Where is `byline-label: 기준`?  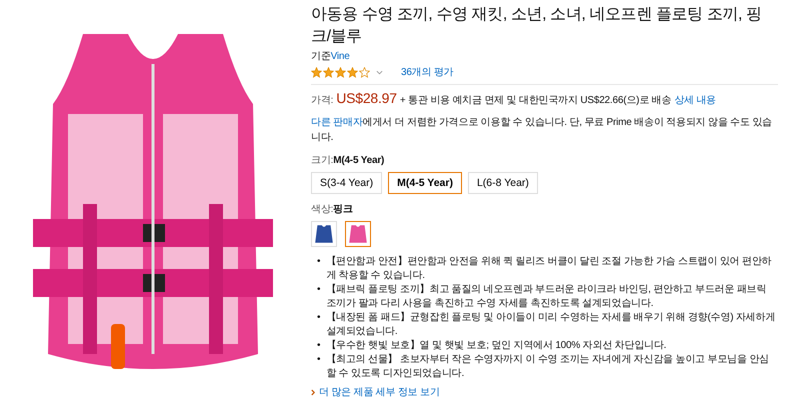 byline-label: 기준 is located at coordinates (321, 56).